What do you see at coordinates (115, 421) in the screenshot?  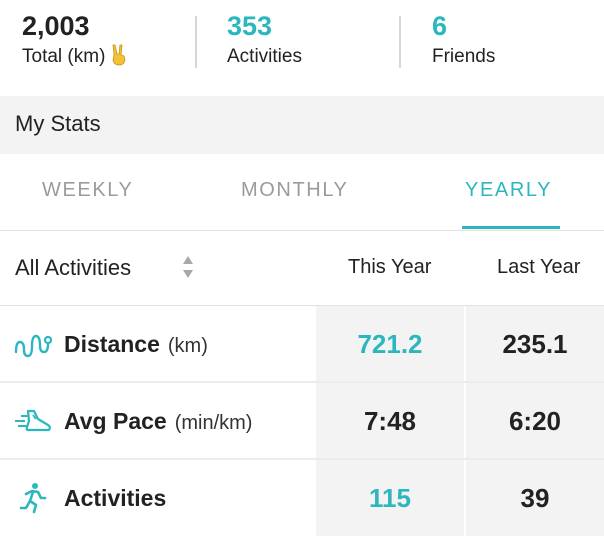 I see `row-label: Avg Pace` at bounding box center [115, 421].